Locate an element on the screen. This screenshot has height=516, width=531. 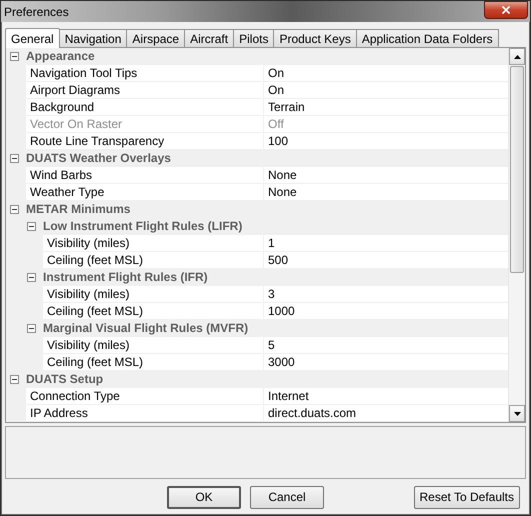
scroll-down-icon is located at coordinates (517, 413).